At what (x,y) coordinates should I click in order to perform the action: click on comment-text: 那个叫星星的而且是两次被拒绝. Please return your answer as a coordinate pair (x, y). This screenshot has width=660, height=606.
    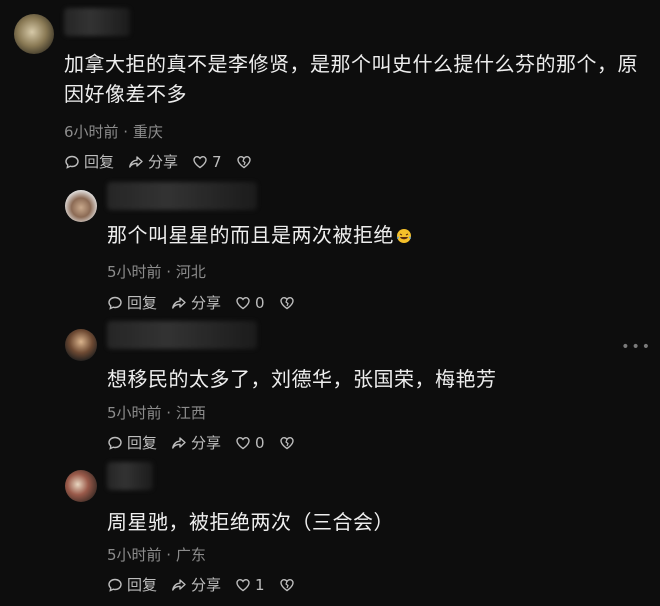
    Looking at the image, I should click on (367, 235).